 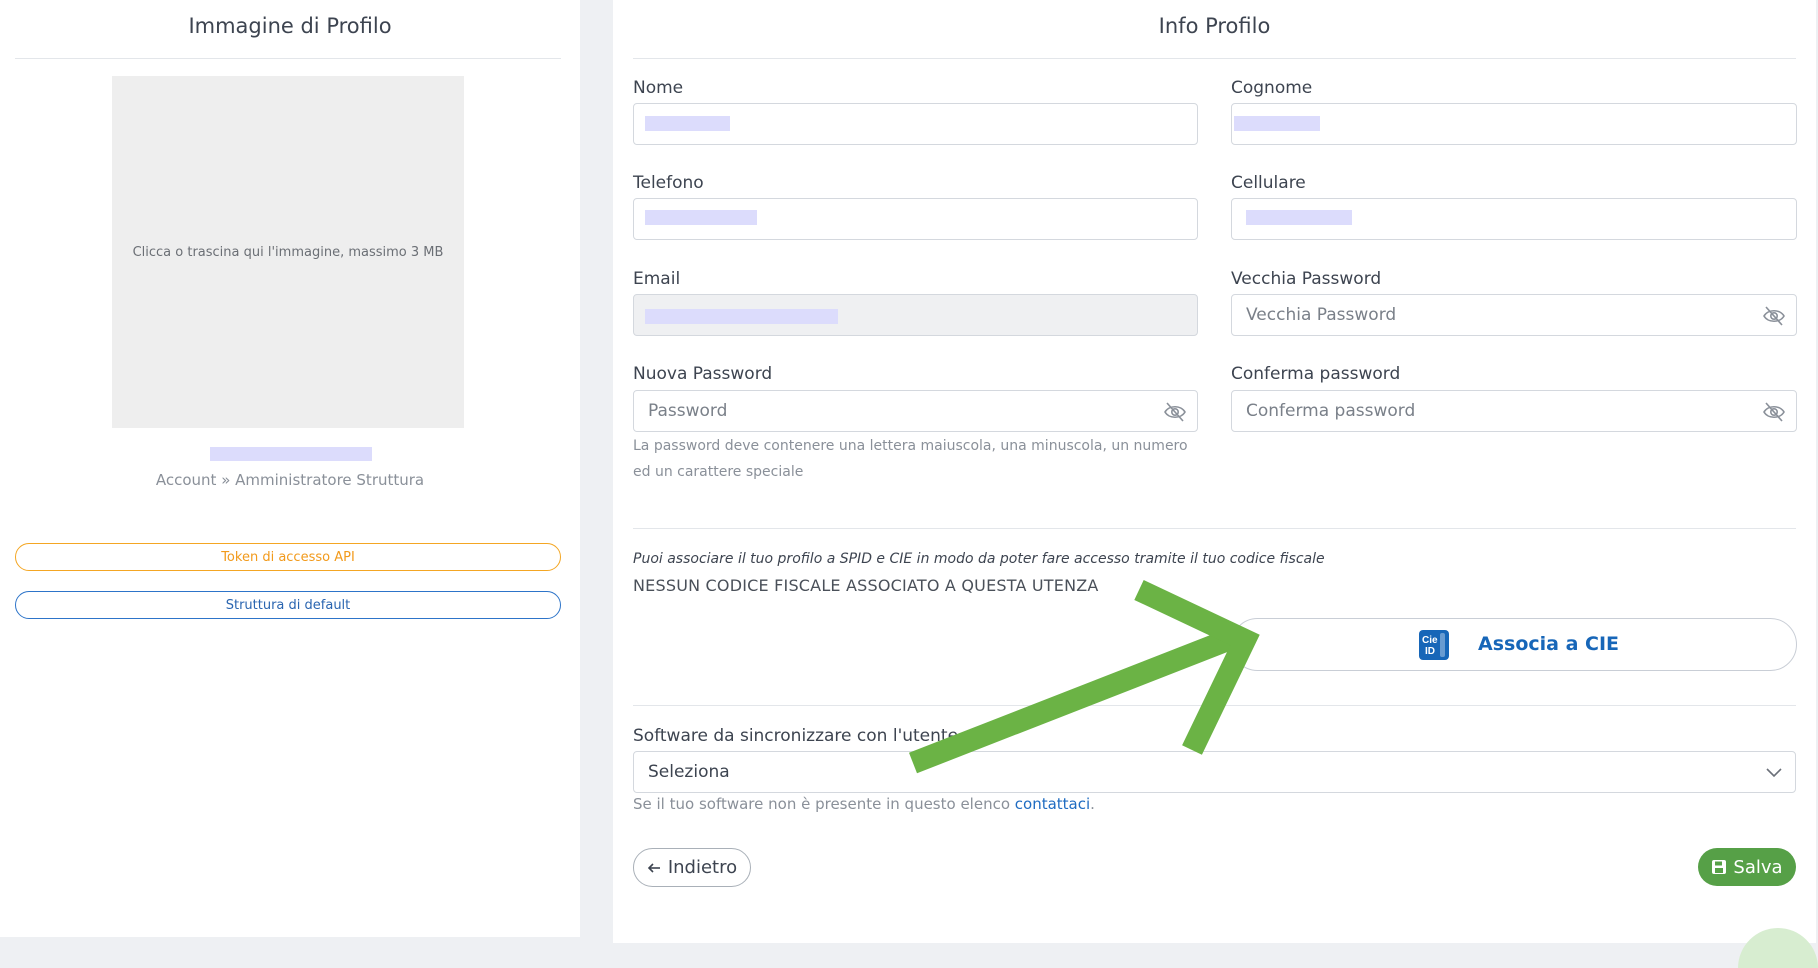 What do you see at coordinates (718, 472) in the screenshot?
I see `password-hint-line2: ed un carattere speciale` at bounding box center [718, 472].